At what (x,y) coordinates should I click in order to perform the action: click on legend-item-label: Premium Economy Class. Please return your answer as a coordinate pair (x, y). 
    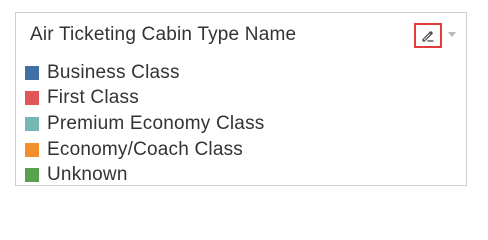
    Looking at the image, I should click on (156, 123).